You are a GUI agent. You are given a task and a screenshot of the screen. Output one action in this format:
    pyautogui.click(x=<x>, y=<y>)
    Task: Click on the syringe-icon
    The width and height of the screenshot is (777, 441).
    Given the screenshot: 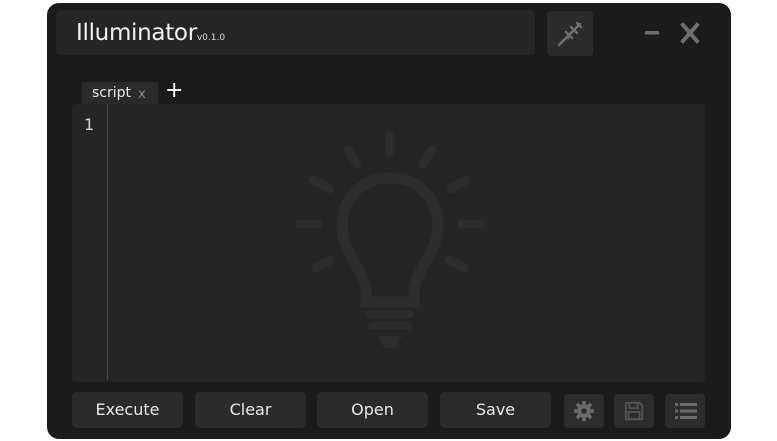 What is the action you would take?
    pyautogui.click(x=570, y=34)
    